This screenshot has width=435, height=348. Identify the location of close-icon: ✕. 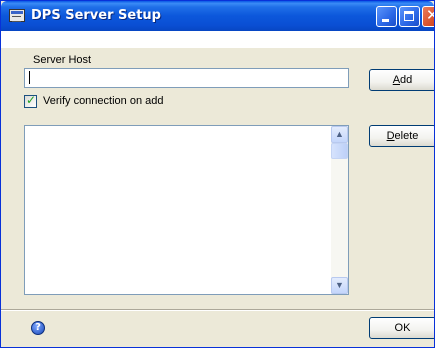
(430, 15).